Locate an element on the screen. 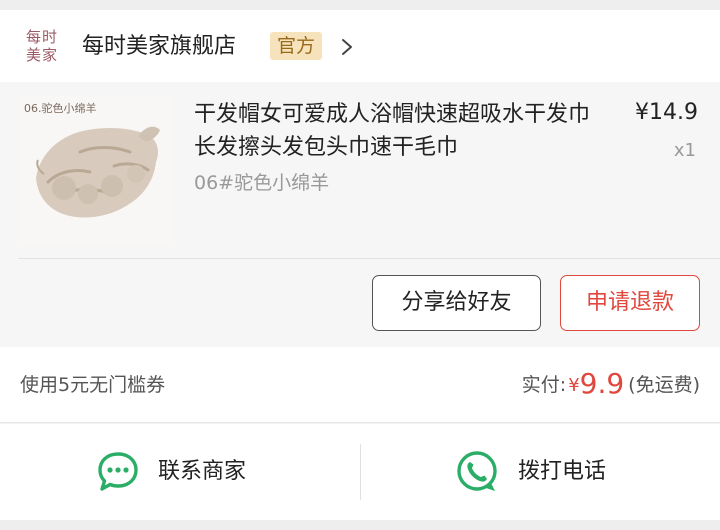 The image size is (720, 530). shop-name: 每时美家旗舰店 is located at coordinates (159, 47).